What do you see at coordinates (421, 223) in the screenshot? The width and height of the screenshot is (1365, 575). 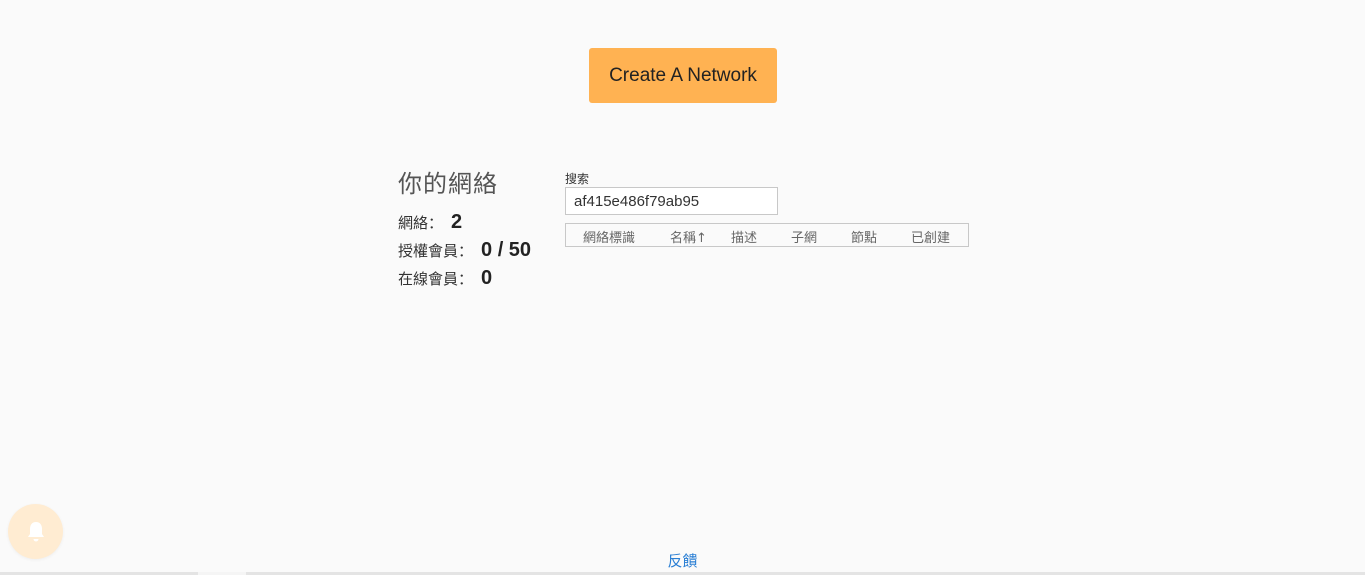 I see `stat-networks-label: 網絡：` at bounding box center [421, 223].